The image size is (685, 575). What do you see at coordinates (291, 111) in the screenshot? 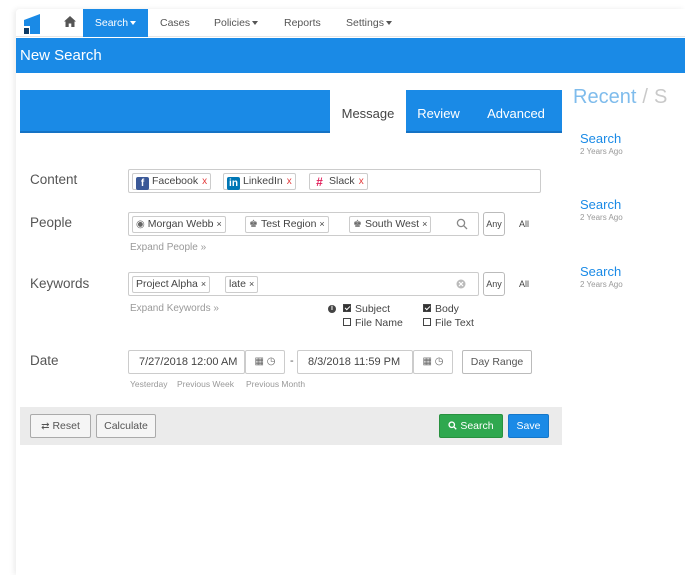
I see `tab-bar: Message Review Advanced` at bounding box center [291, 111].